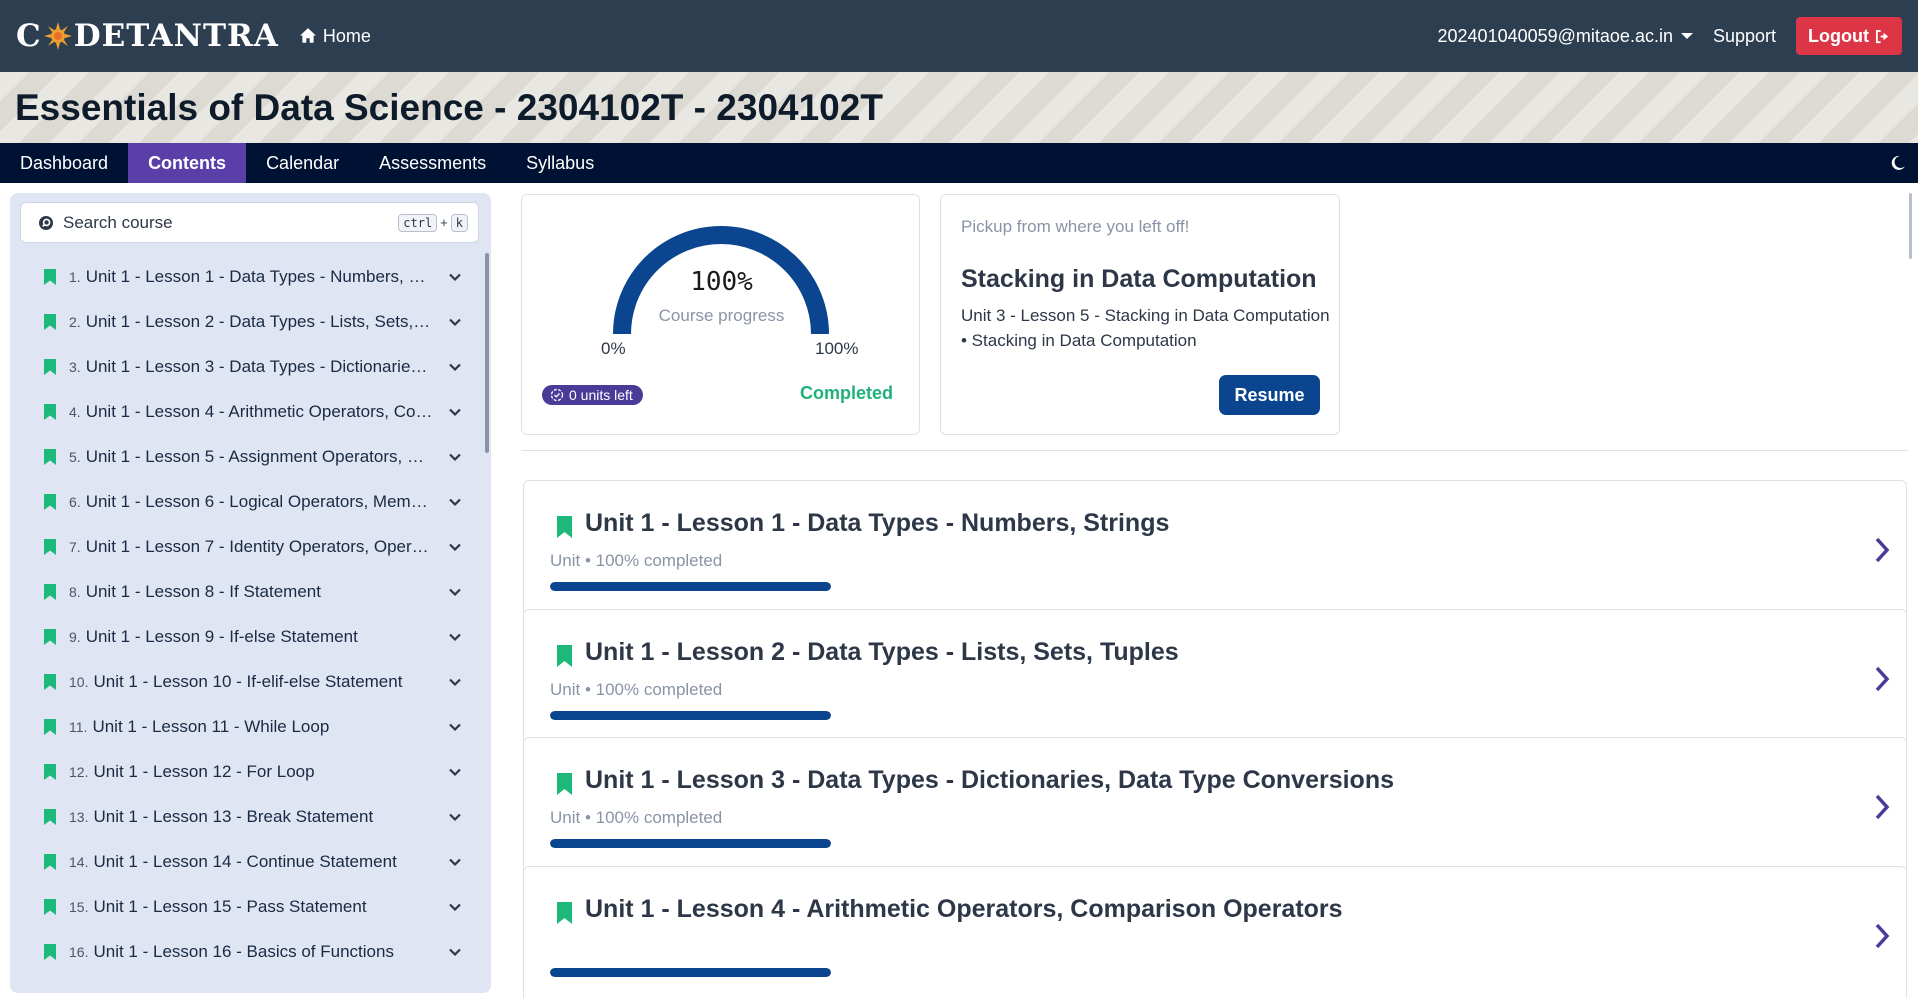  Describe the element at coordinates (1565, 36) in the screenshot. I see `user-menu-dropdown: 202401040059@mitaoe.ac.in` at that location.